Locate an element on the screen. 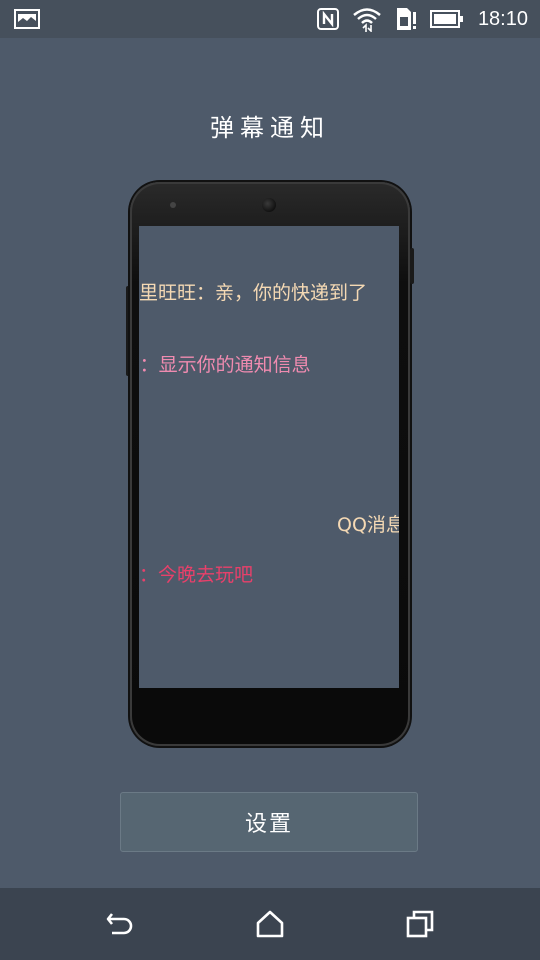  navigation-bar is located at coordinates (270, 924).